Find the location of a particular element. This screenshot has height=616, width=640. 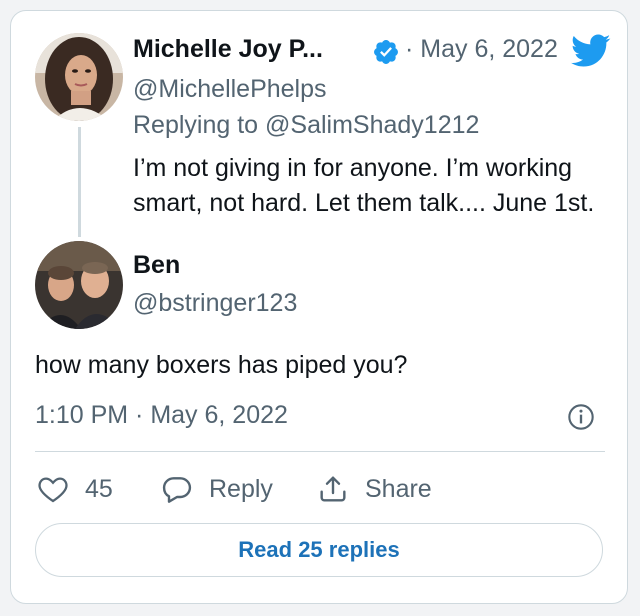

like-count: 45 is located at coordinates (99, 488).